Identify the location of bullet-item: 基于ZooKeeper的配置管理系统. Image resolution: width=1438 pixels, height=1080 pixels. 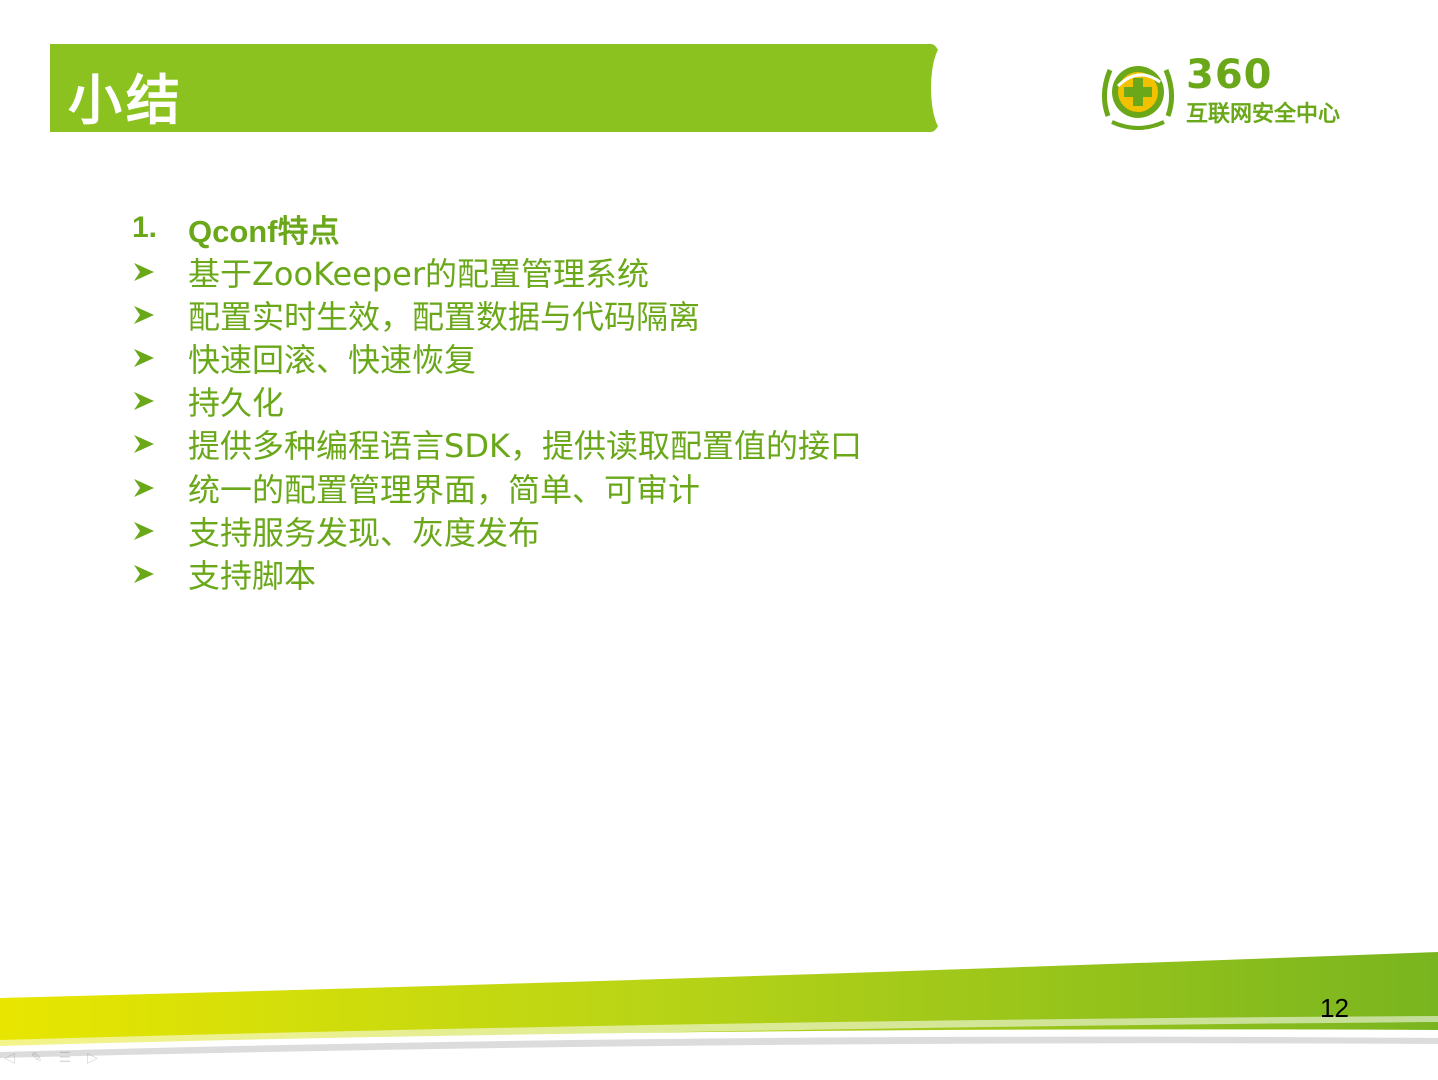
(497, 271).